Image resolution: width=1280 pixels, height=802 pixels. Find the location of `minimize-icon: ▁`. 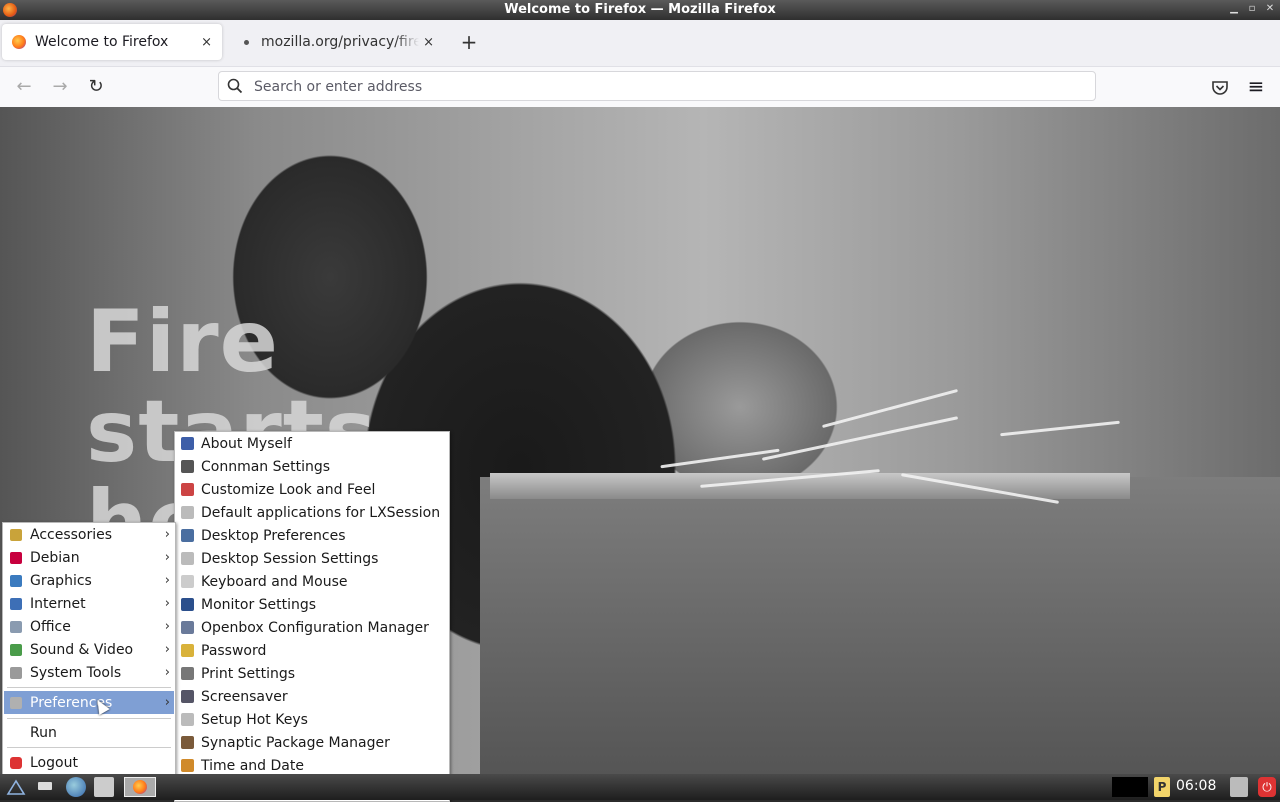

minimize-icon: ▁ is located at coordinates (1234, 9).